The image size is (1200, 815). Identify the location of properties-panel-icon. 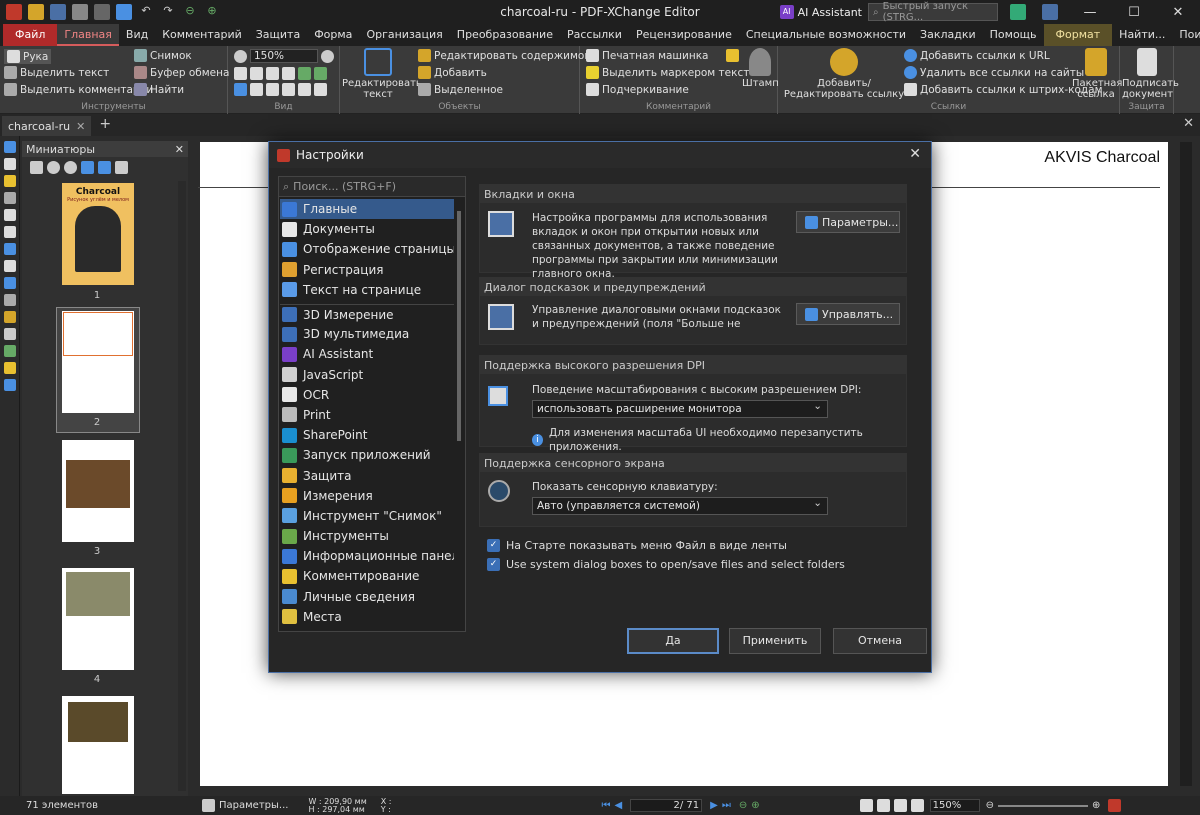
(9, 300).